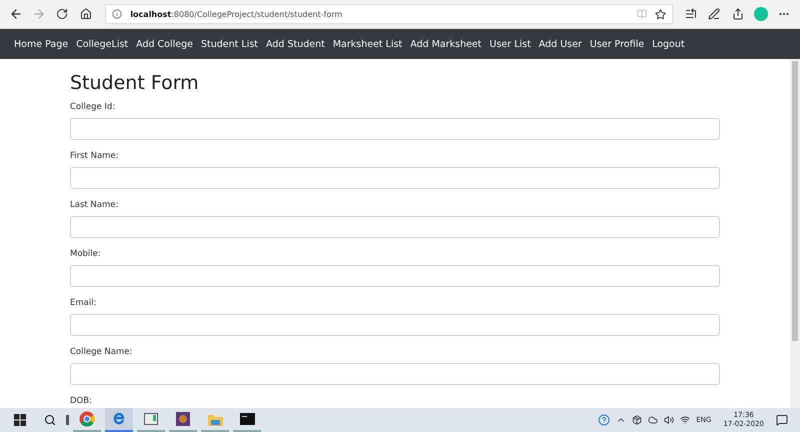 The image size is (800, 432). What do you see at coordinates (714, 14) in the screenshot?
I see `pen-icon` at bounding box center [714, 14].